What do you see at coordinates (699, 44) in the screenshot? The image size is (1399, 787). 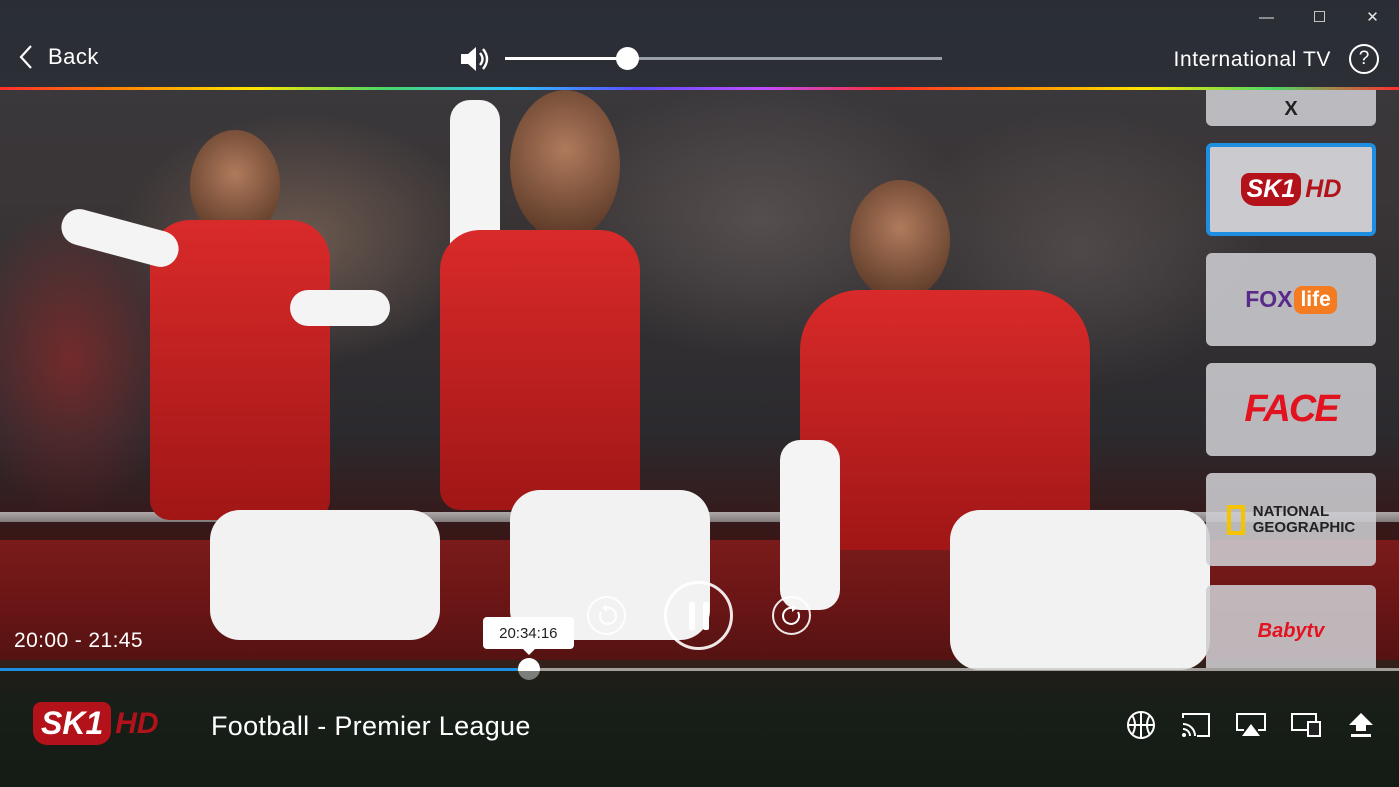 I see `top-bar: — ☐ ✕ Back International TV ?` at bounding box center [699, 44].